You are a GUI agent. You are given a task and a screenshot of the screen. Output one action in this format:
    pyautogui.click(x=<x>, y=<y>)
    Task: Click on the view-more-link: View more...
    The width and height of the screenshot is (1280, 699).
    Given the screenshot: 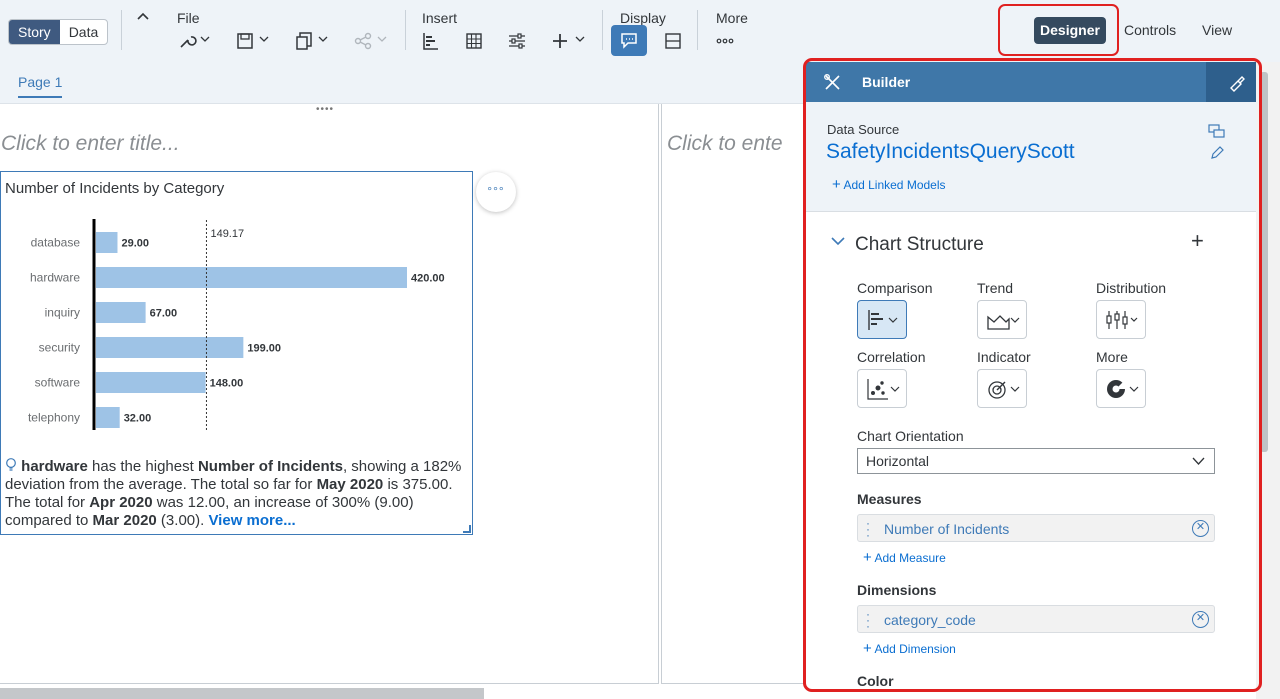 What is the action you would take?
    pyautogui.click(x=251, y=520)
    